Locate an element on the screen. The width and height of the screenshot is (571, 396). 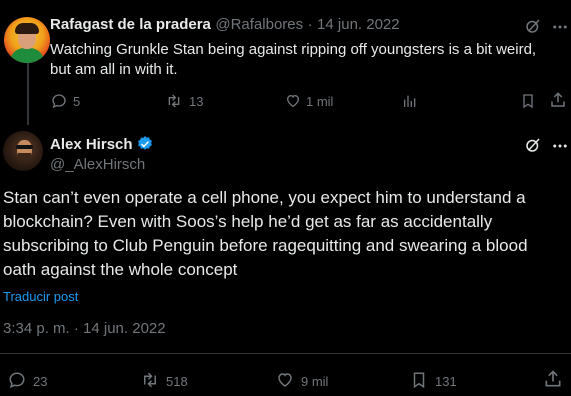
views-icon is located at coordinates (410, 101).